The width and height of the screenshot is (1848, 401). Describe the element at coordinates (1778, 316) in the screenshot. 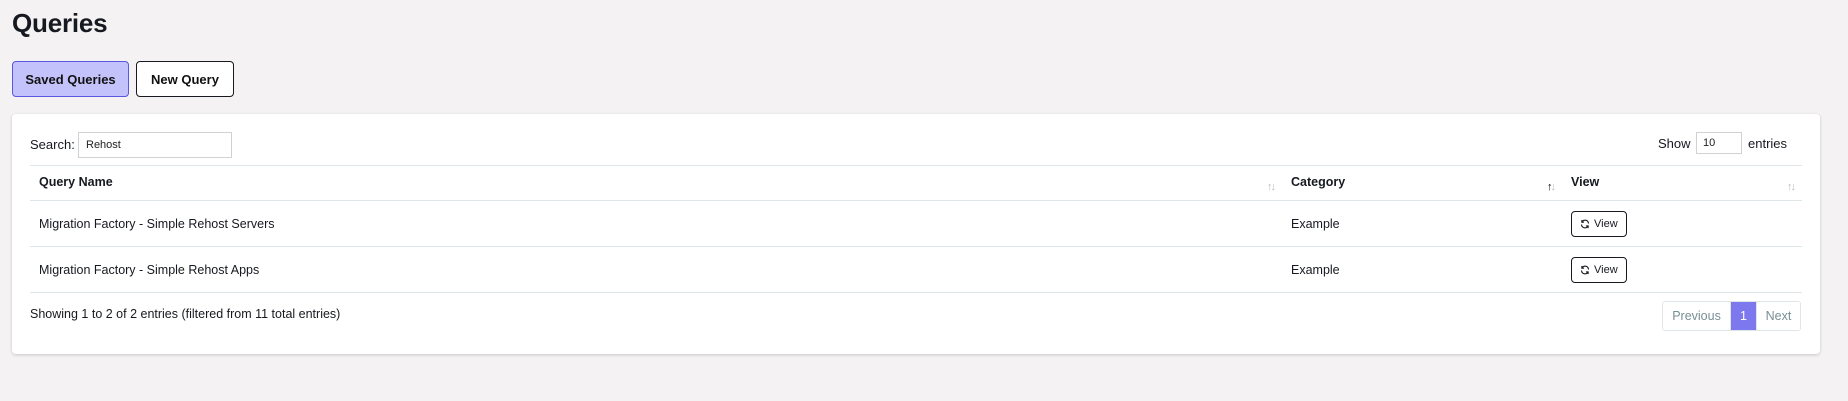

I see `next-page-button: Next` at that location.